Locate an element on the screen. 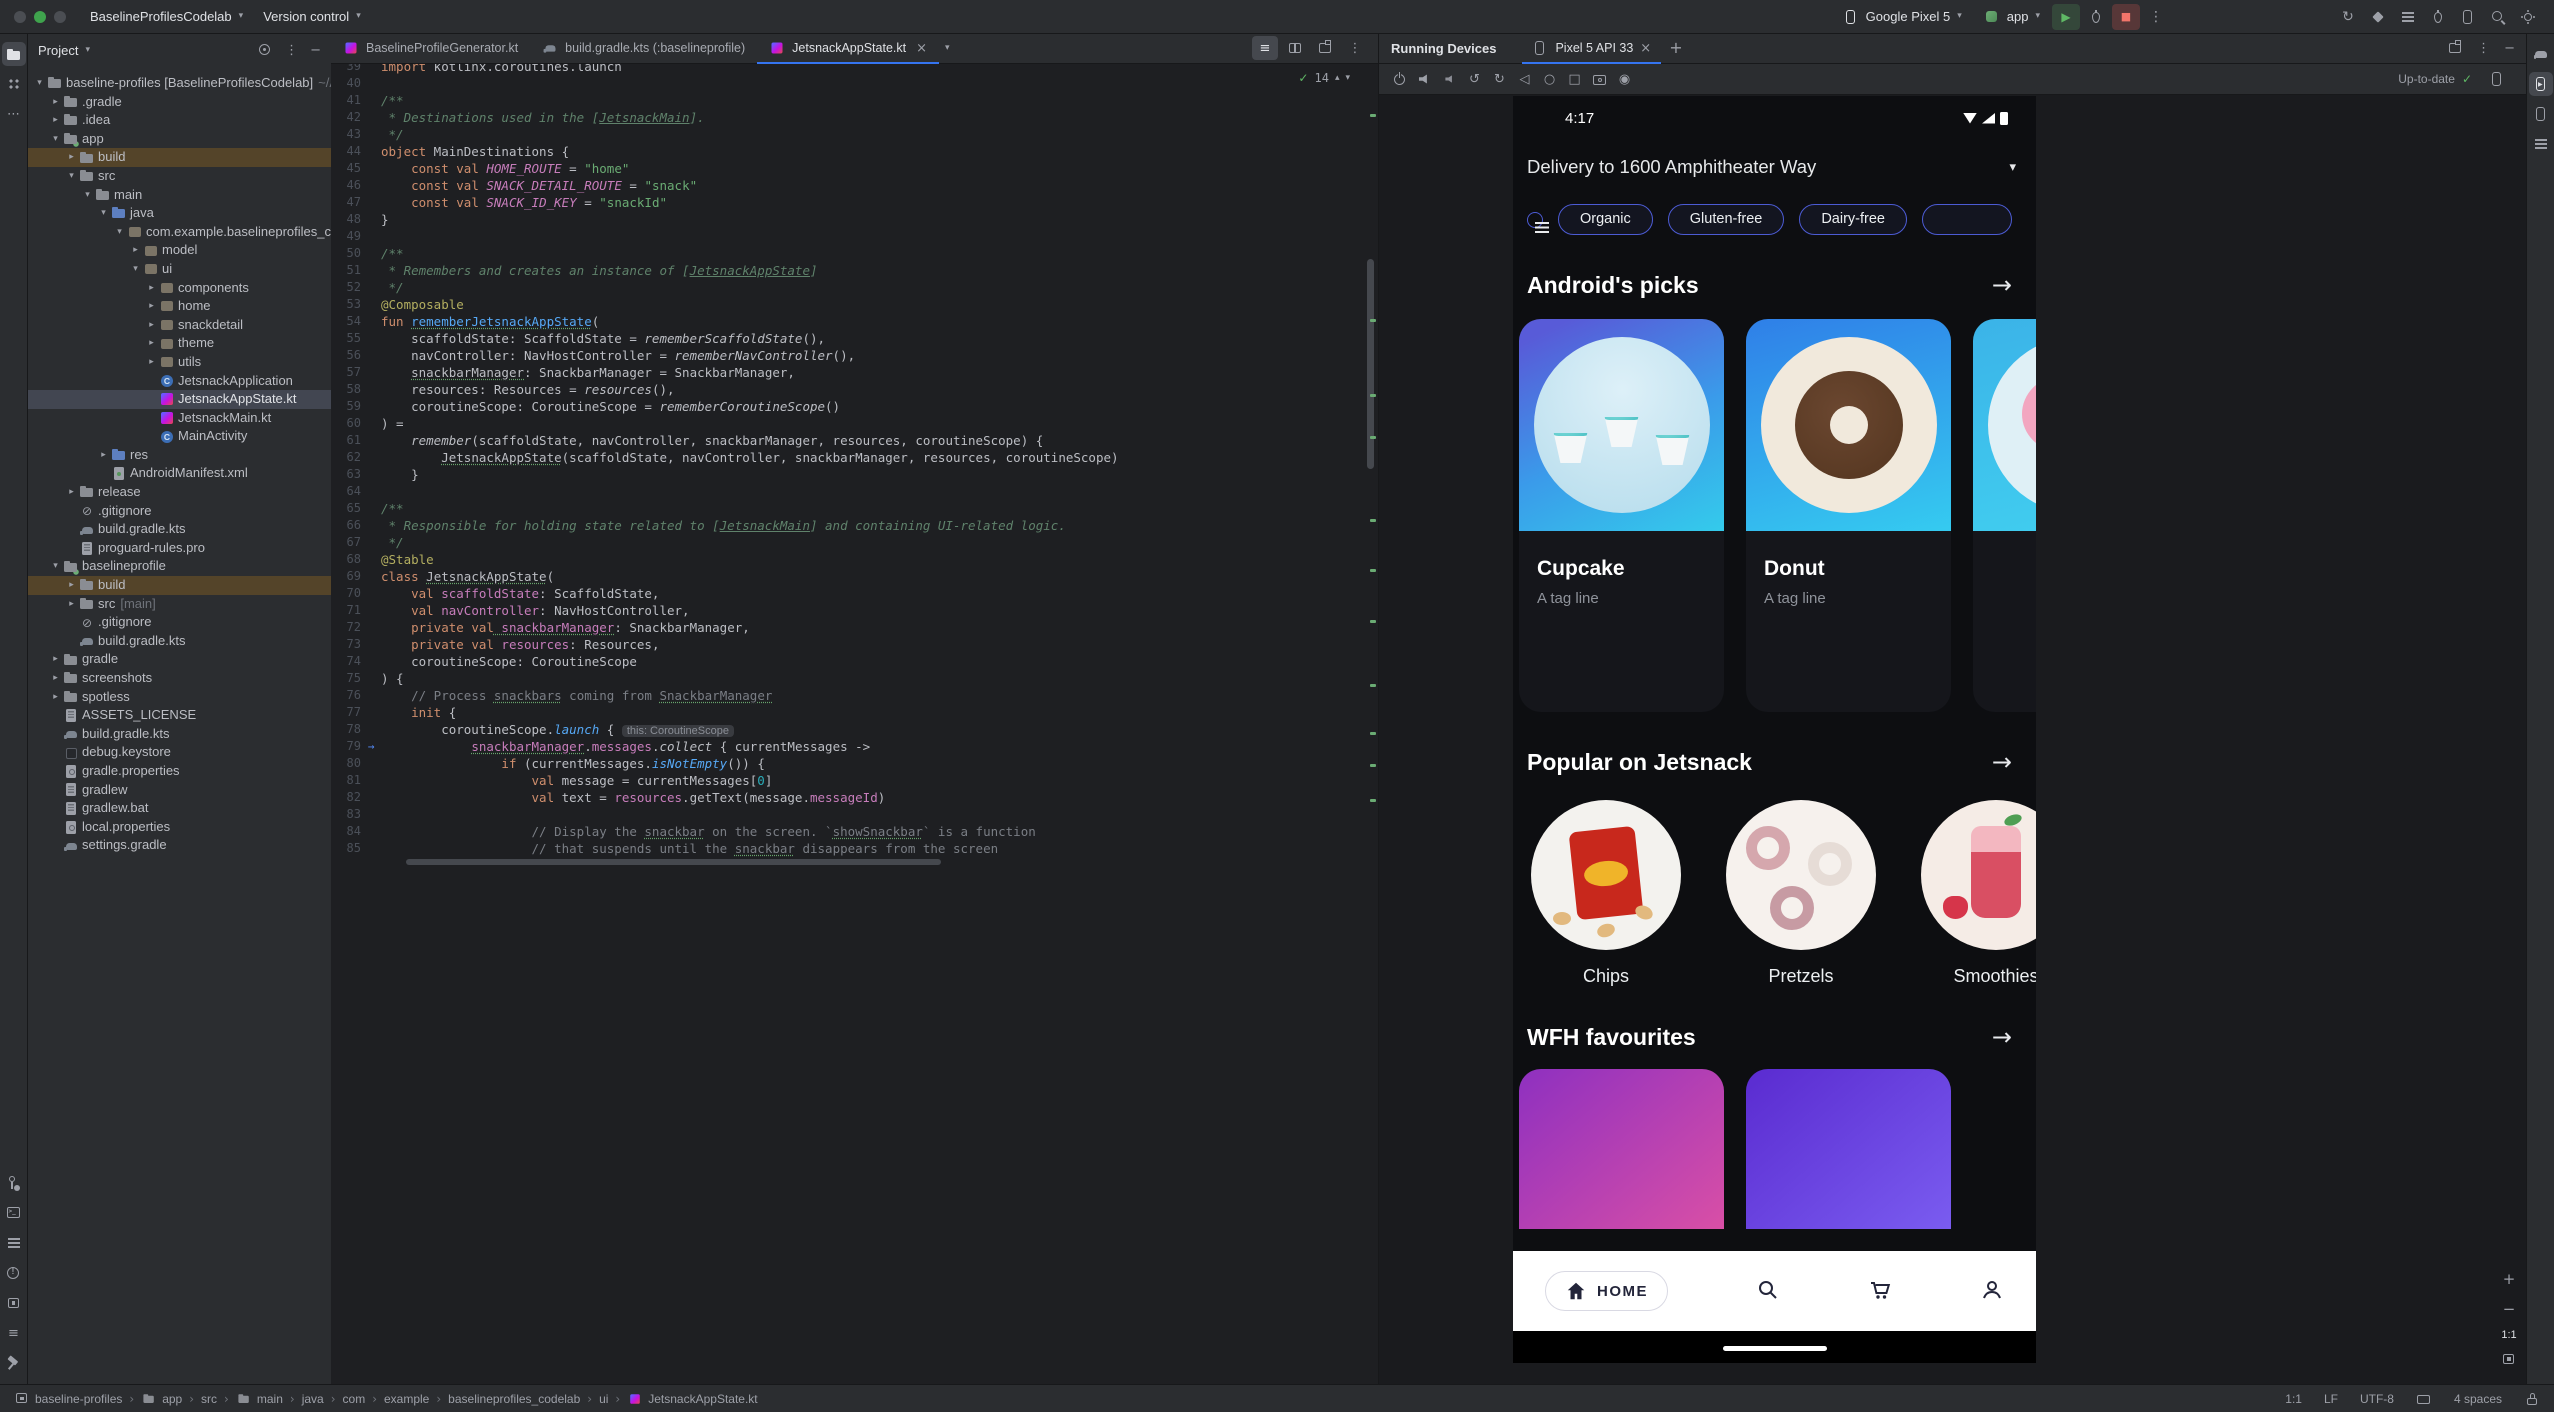 The width and height of the screenshot is (2554, 1412). code-line: 63 } is located at coordinates (847, 474).